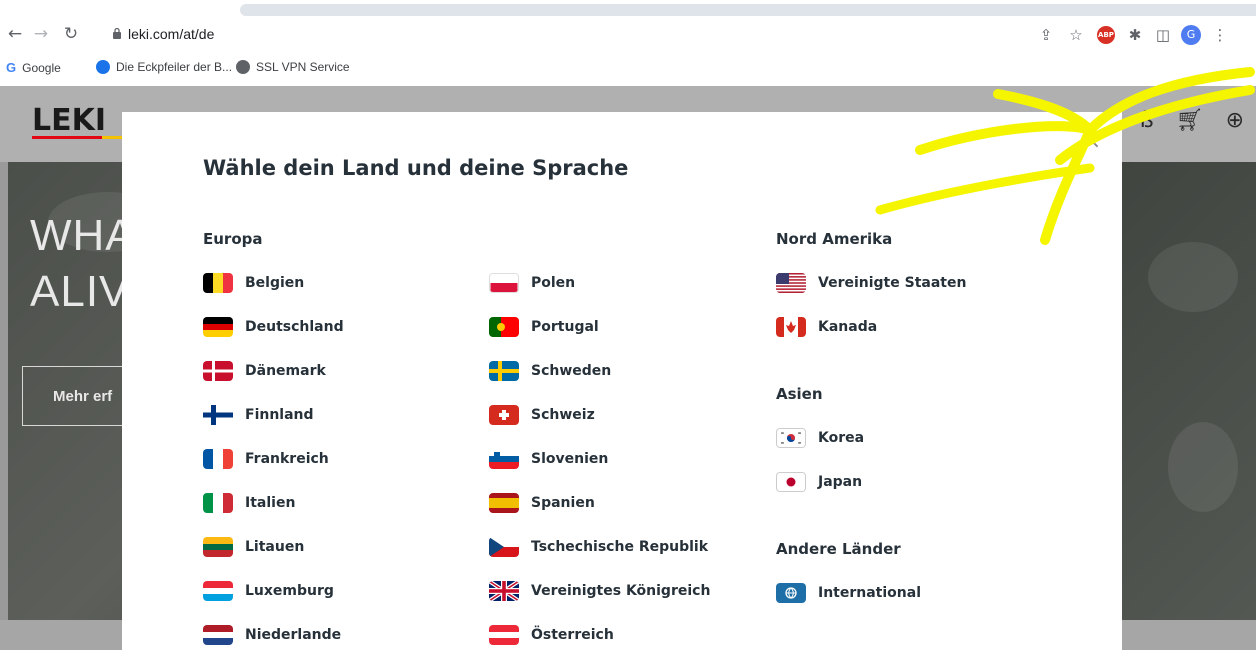 This screenshot has height=650, width=1256. Describe the element at coordinates (11, 67) in the screenshot. I see `google-icon: G` at that location.